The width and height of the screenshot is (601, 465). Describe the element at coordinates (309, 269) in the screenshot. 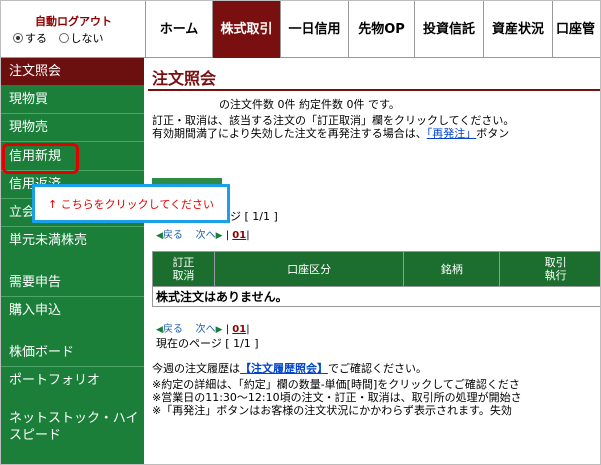

I see `header-account-type: 口座区分` at that location.